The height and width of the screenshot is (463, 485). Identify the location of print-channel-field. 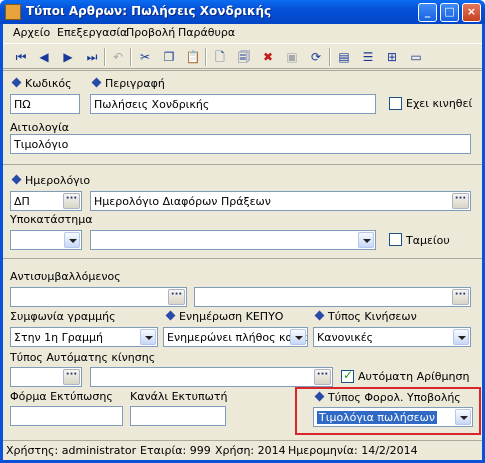
(178, 416).